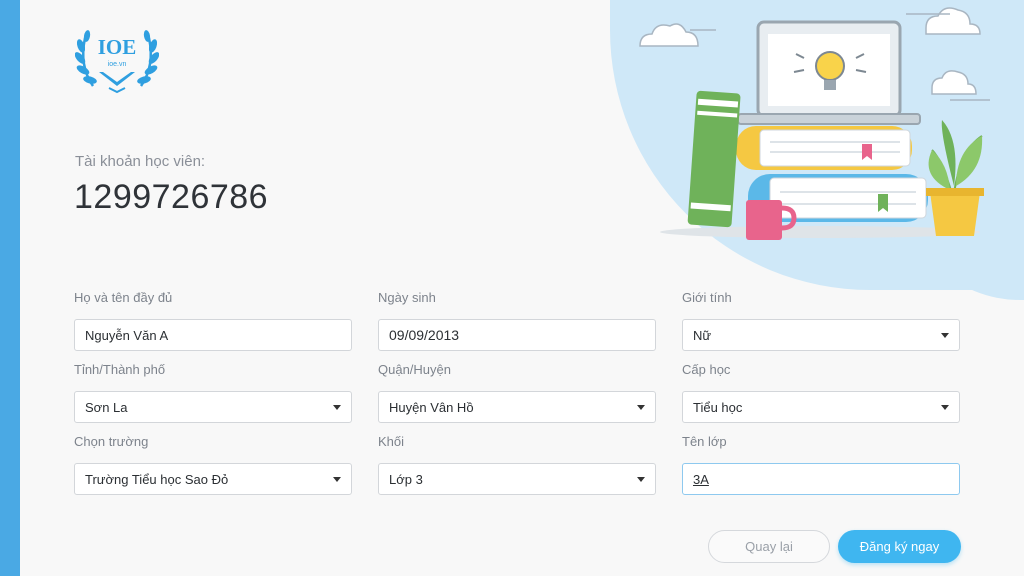 The height and width of the screenshot is (576, 1024). I want to click on province-value: Sơn La, so click(106, 407).